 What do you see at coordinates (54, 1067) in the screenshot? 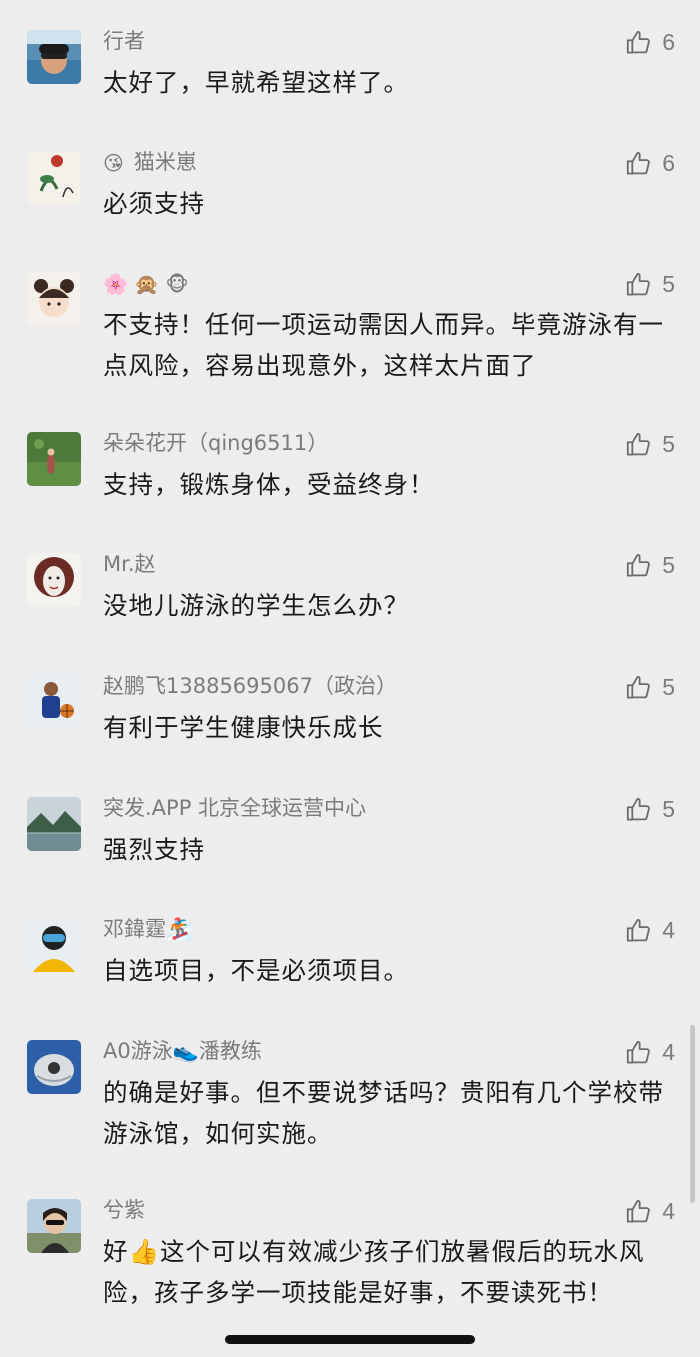
I see `swim-cap-avatar-icon` at bounding box center [54, 1067].